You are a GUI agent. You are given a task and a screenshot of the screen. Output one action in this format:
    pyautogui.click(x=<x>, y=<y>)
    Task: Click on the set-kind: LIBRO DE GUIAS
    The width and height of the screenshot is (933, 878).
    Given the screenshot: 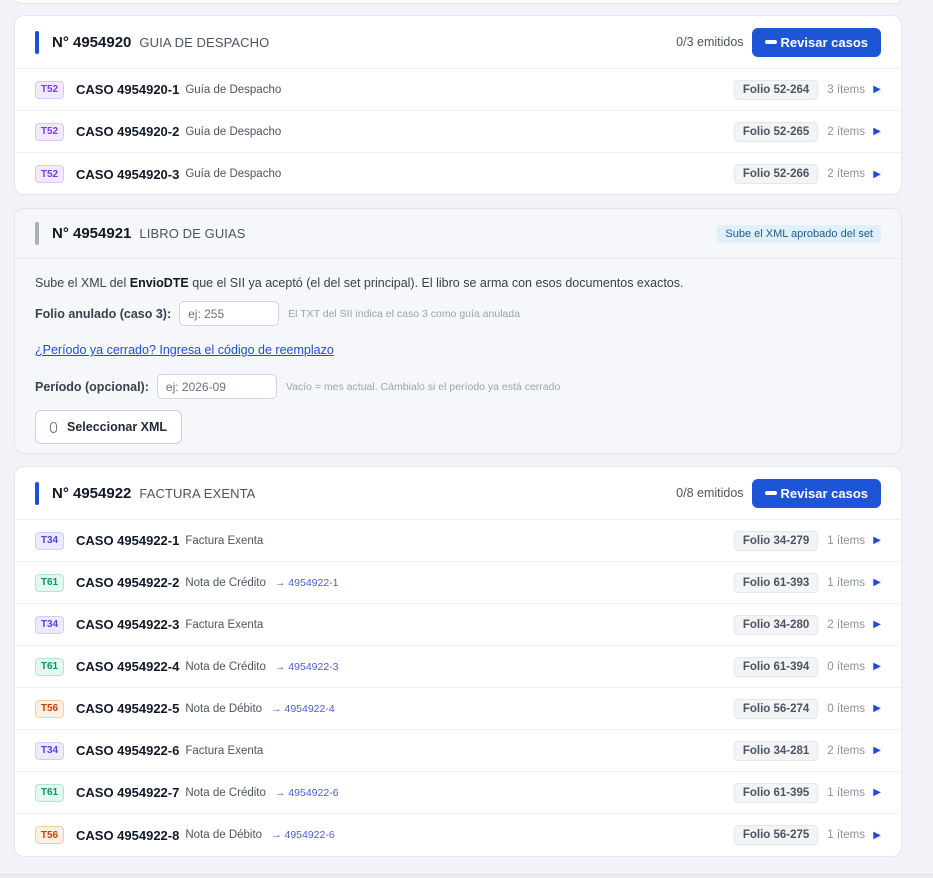 What is the action you would take?
    pyautogui.click(x=192, y=233)
    